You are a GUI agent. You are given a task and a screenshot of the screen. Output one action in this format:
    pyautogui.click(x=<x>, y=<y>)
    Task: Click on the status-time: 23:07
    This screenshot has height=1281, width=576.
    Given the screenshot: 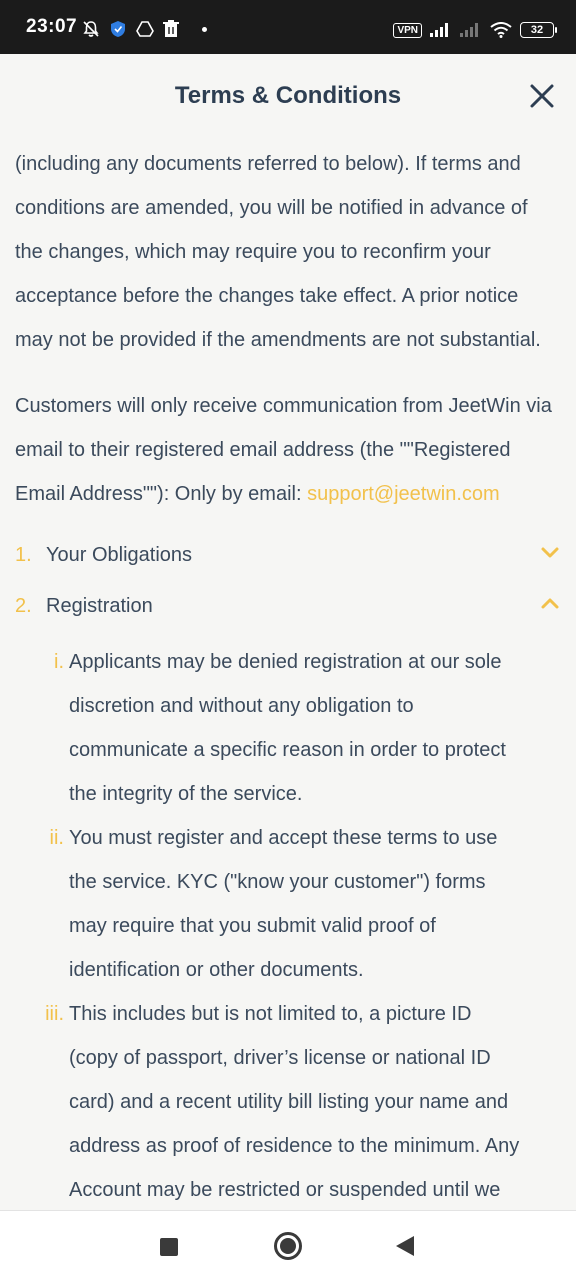 What is the action you would take?
    pyautogui.click(x=52, y=26)
    